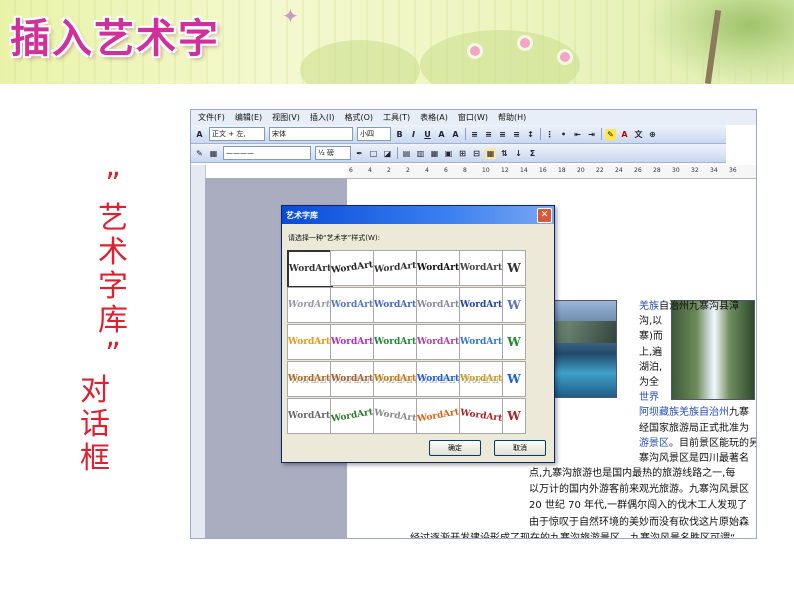 The height and width of the screenshot is (596, 794). I want to click on enclose-char-icon: ⊕, so click(652, 134).